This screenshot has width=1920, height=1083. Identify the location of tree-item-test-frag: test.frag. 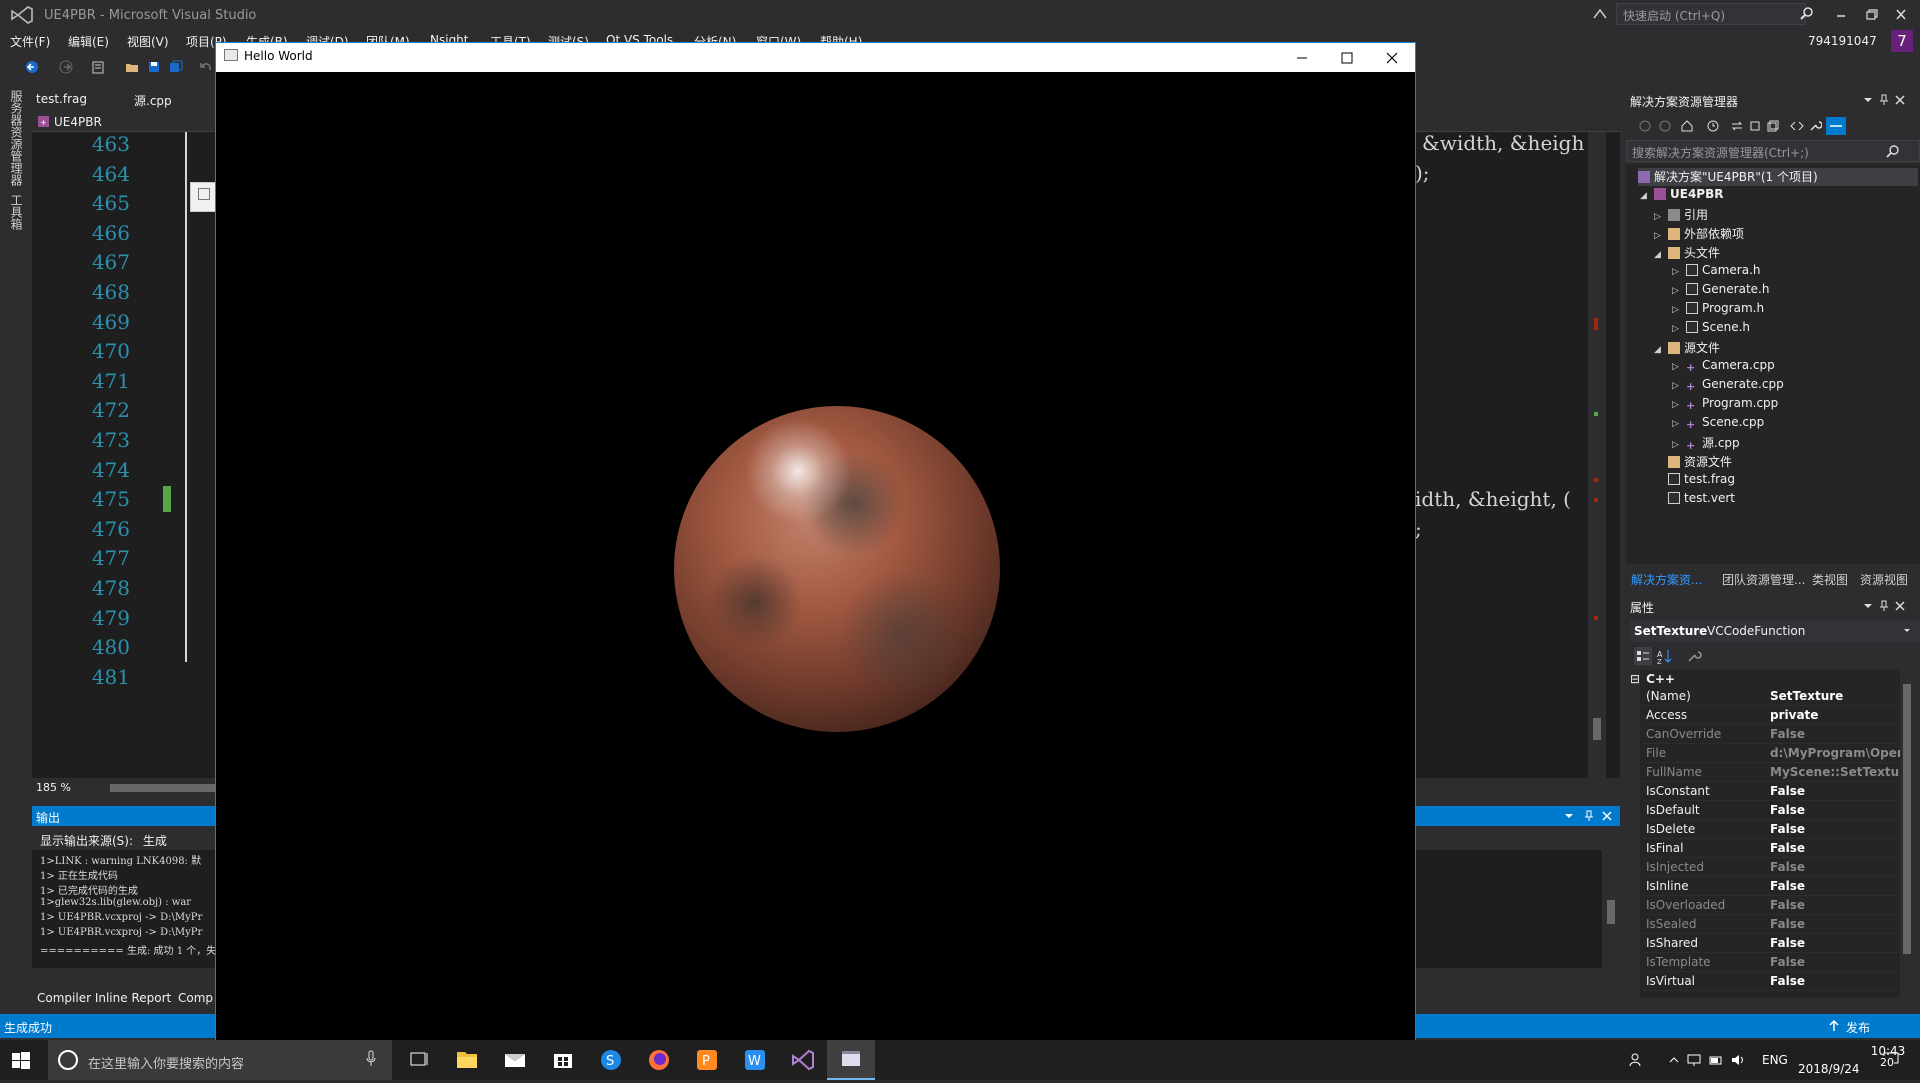
(1701, 481).